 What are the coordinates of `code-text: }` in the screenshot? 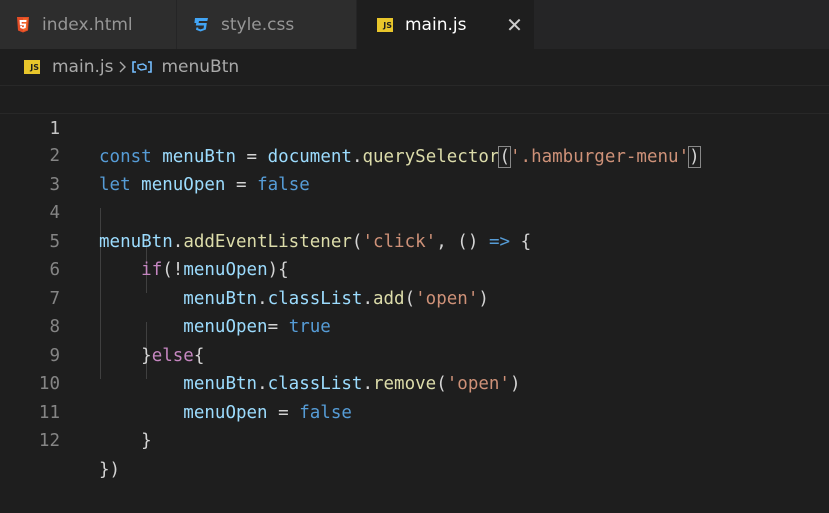 It's located at (146, 441).